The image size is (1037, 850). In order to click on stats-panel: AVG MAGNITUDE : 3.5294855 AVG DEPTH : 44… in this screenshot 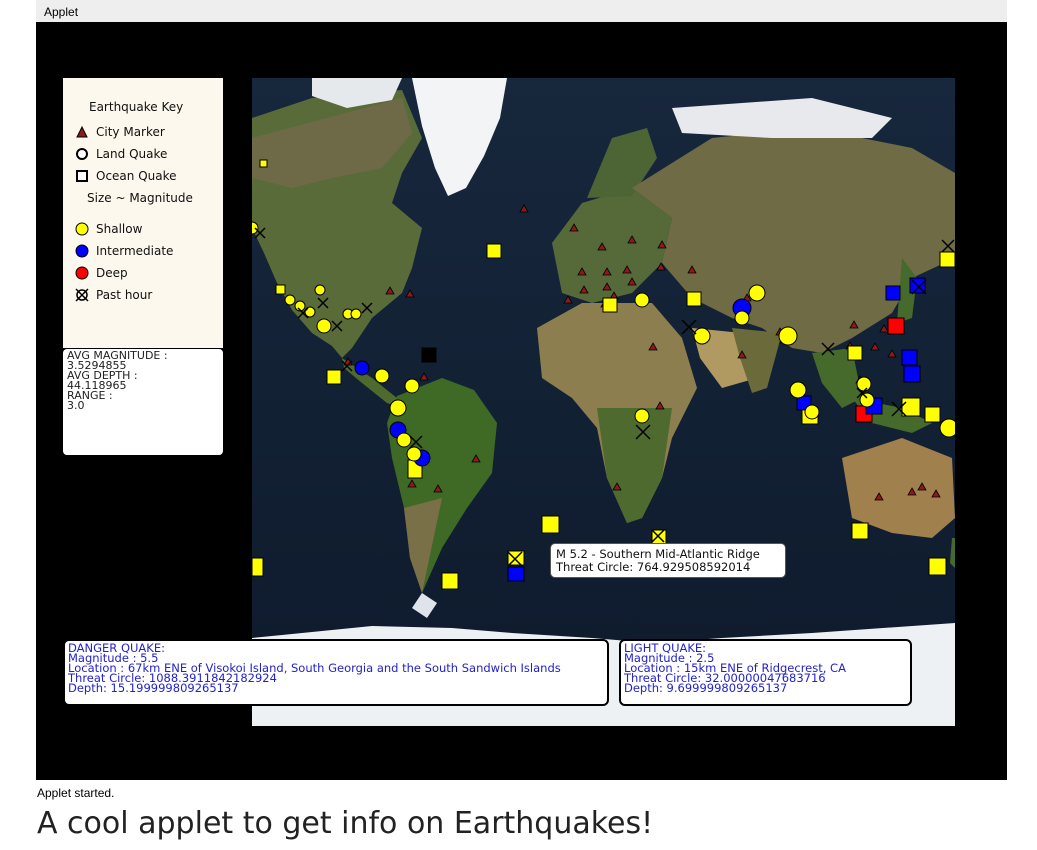, I will do `click(143, 402)`.